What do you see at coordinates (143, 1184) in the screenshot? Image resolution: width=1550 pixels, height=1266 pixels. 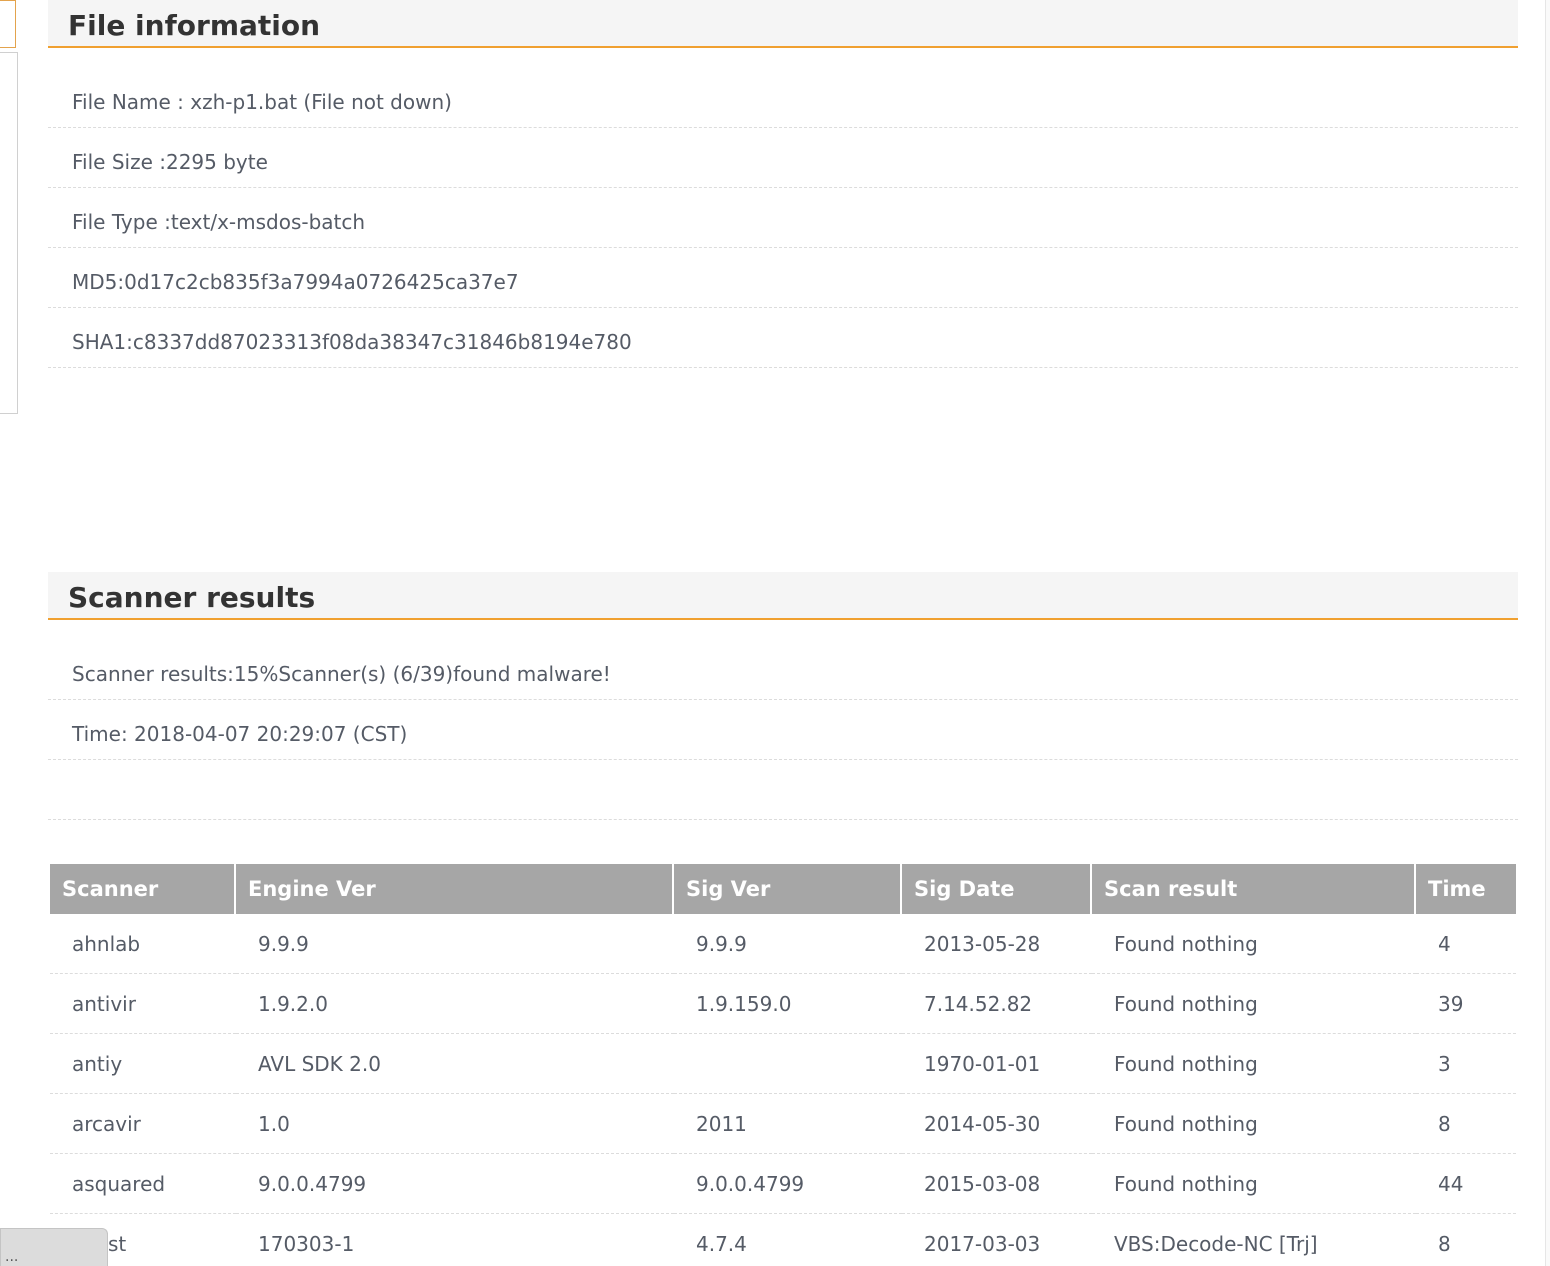 I see `scanner-cell: asquared` at bounding box center [143, 1184].